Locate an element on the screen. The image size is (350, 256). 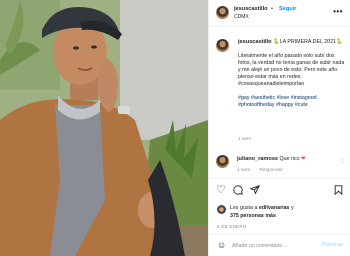
post-location: CDMX is located at coordinates (241, 17).